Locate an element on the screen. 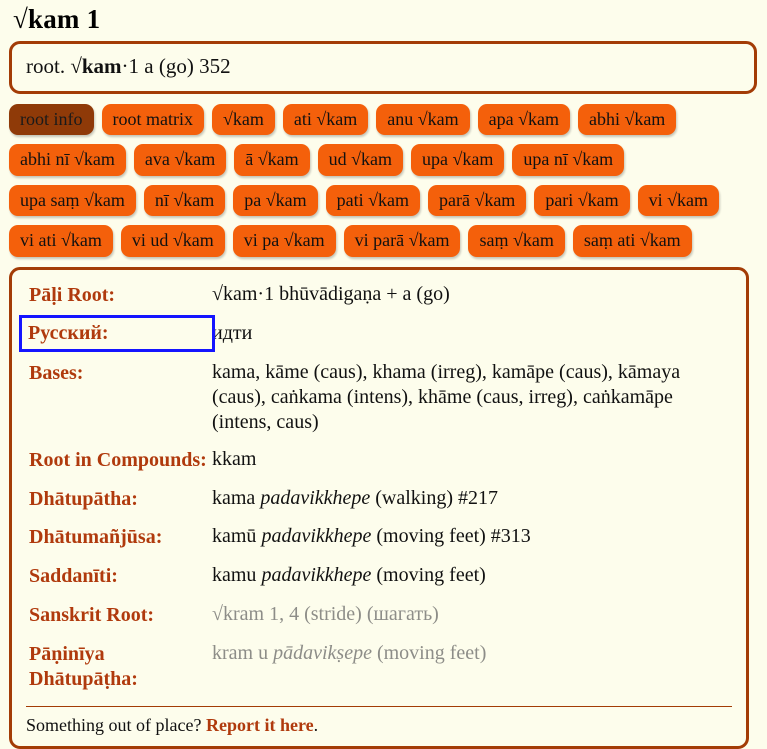 This screenshot has height=749, width=767. detail-row-label: Pāḷi Root: is located at coordinates (72, 294).